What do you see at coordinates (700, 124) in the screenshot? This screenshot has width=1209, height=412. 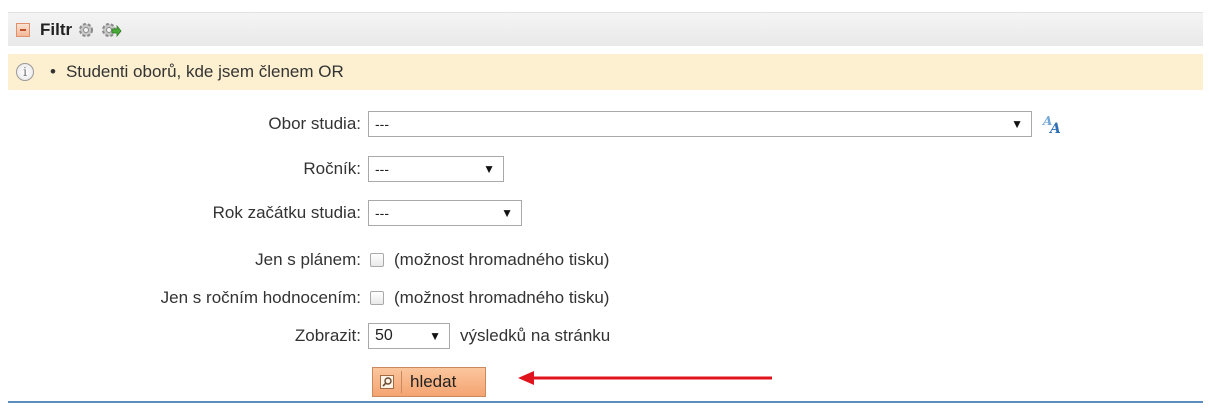 I see `obor-select: --- ▼` at bounding box center [700, 124].